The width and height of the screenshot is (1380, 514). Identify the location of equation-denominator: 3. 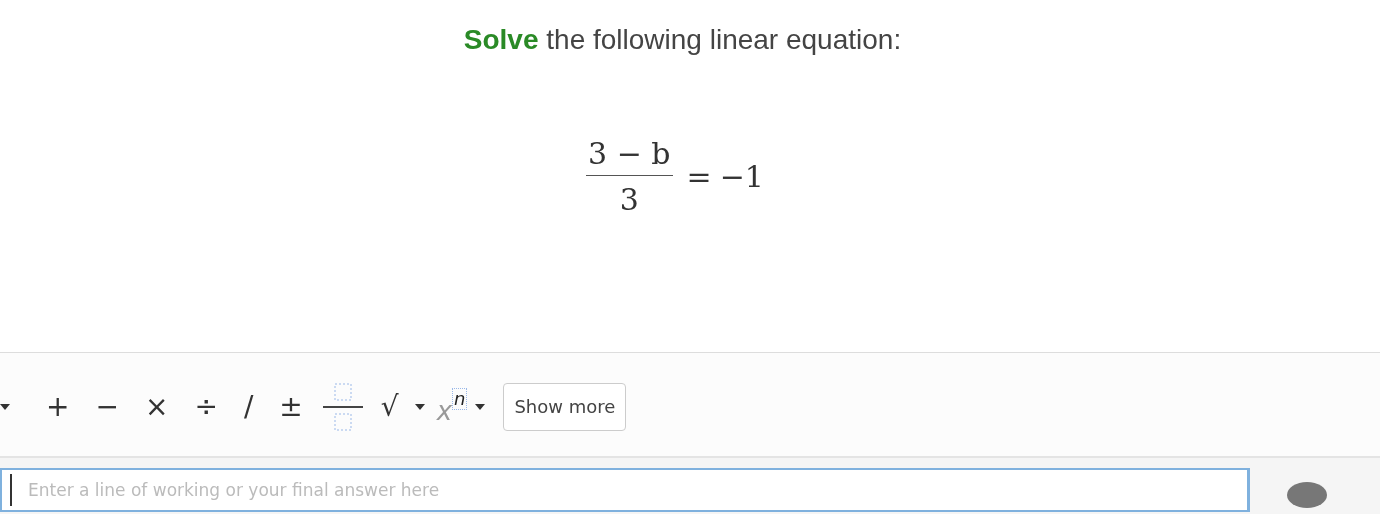
(629, 199).